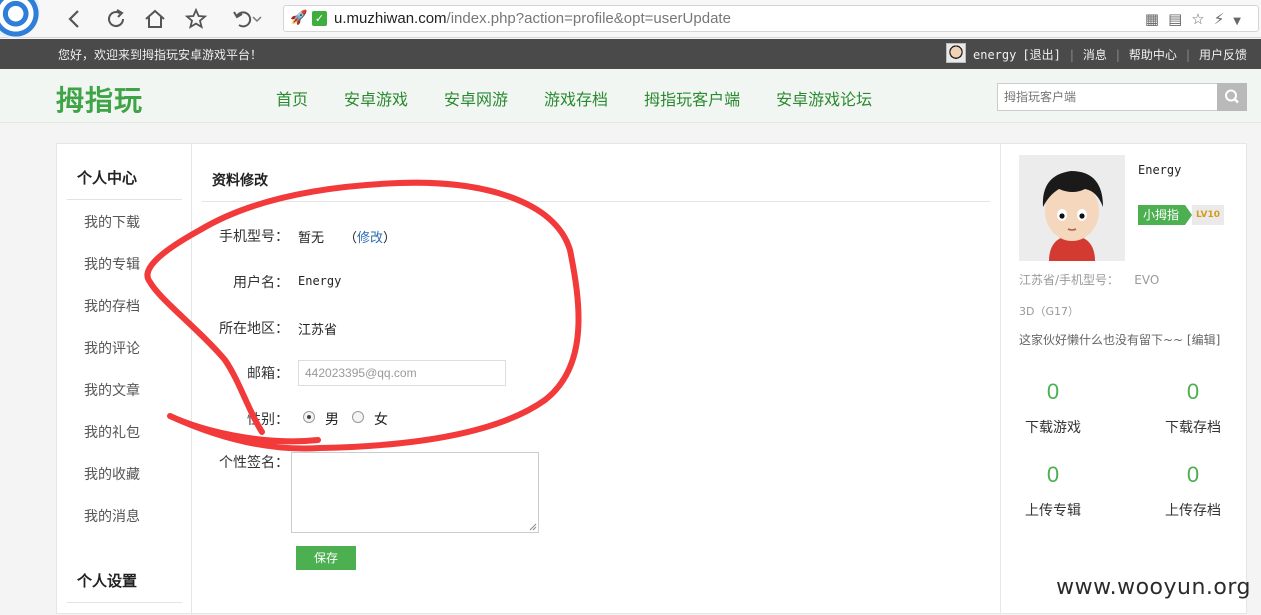 The height and width of the screenshot is (615, 1261). I want to click on site-header: 拇指玩 首页 安卓游戏 安卓网游 游戏存档 拇指玩客户端 安卓游戏论坛, so click(630, 96).